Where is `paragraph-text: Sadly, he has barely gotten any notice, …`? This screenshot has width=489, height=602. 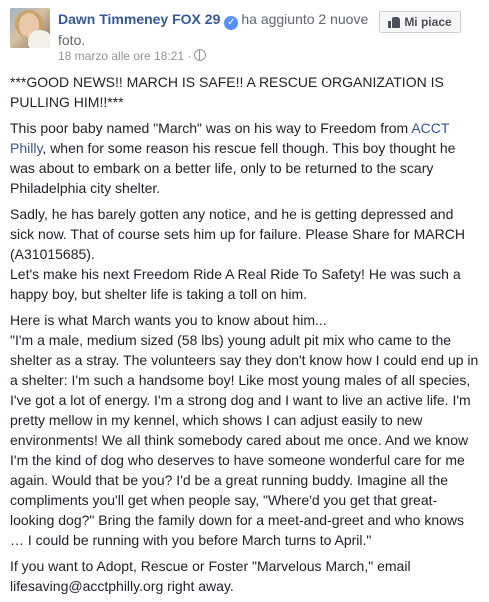 paragraph-text: Sadly, he has barely gotten any notice, … is located at coordinates (237, 234).